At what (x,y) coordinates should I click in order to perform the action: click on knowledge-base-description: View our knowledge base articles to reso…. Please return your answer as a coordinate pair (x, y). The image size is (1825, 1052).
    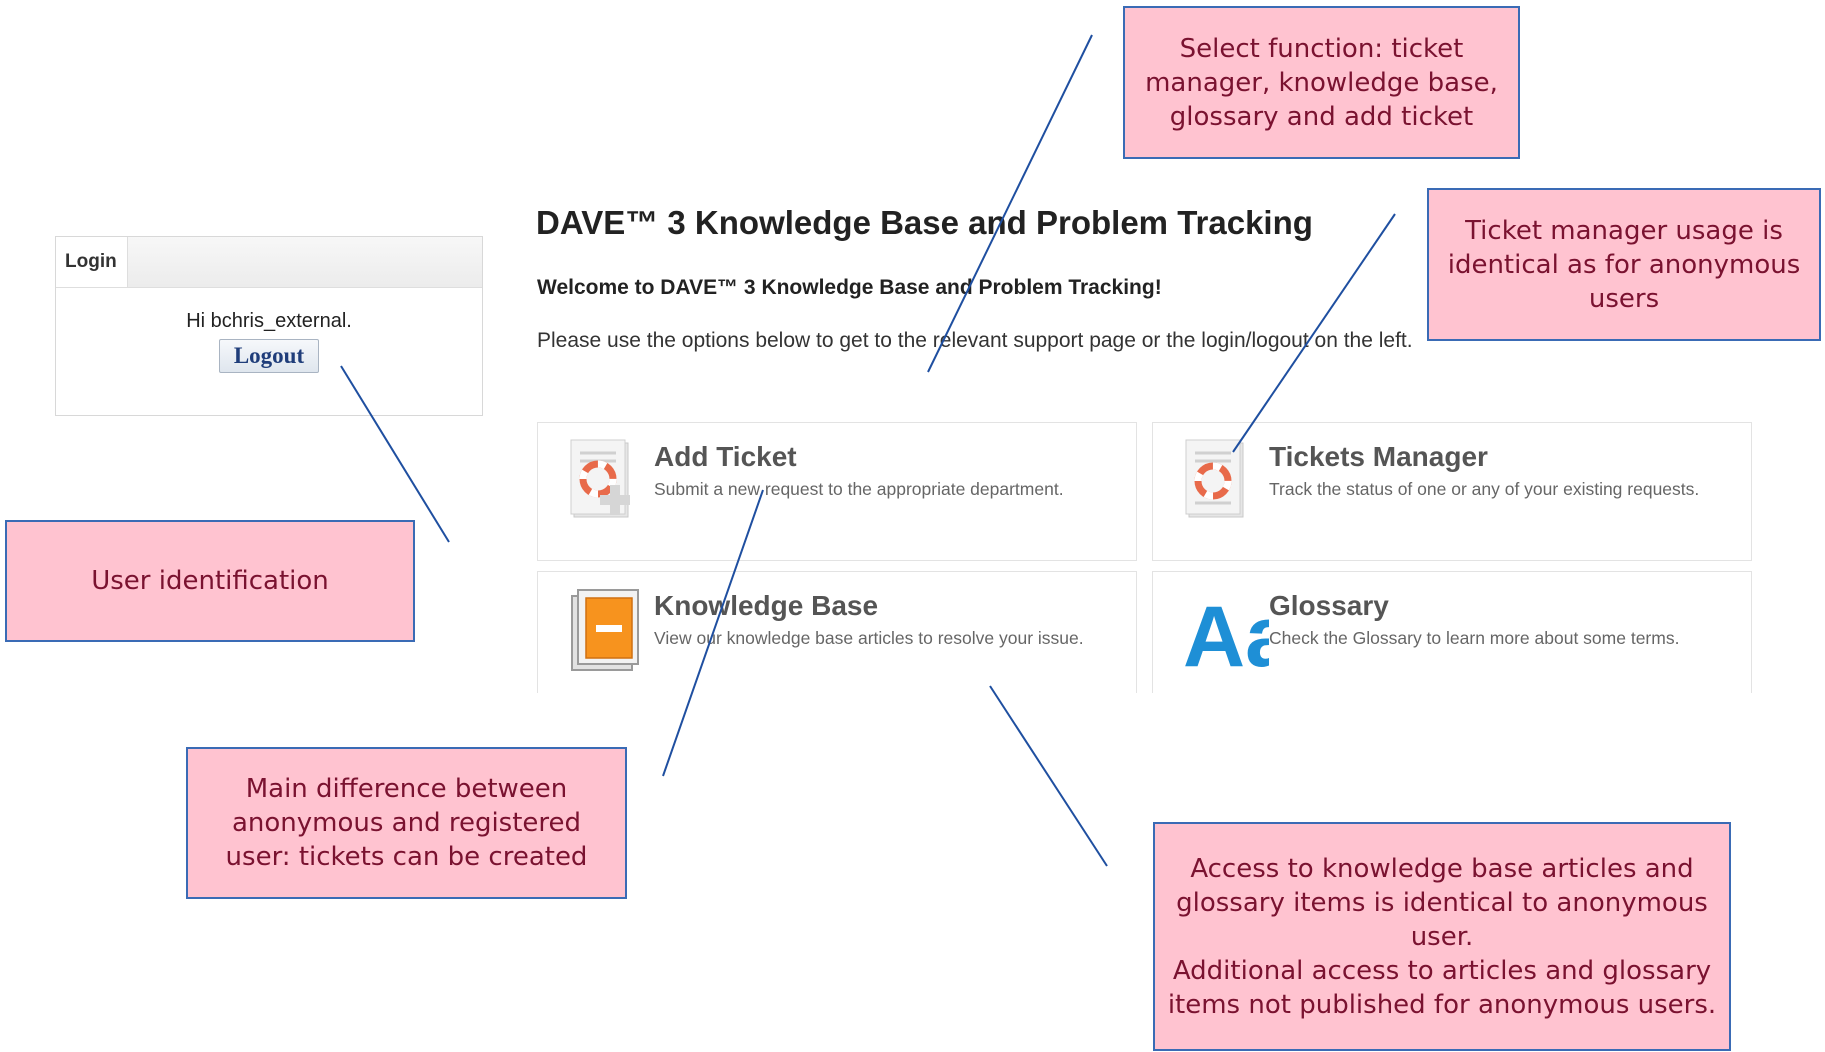
    Looking at the image, I should click on (869, 638).